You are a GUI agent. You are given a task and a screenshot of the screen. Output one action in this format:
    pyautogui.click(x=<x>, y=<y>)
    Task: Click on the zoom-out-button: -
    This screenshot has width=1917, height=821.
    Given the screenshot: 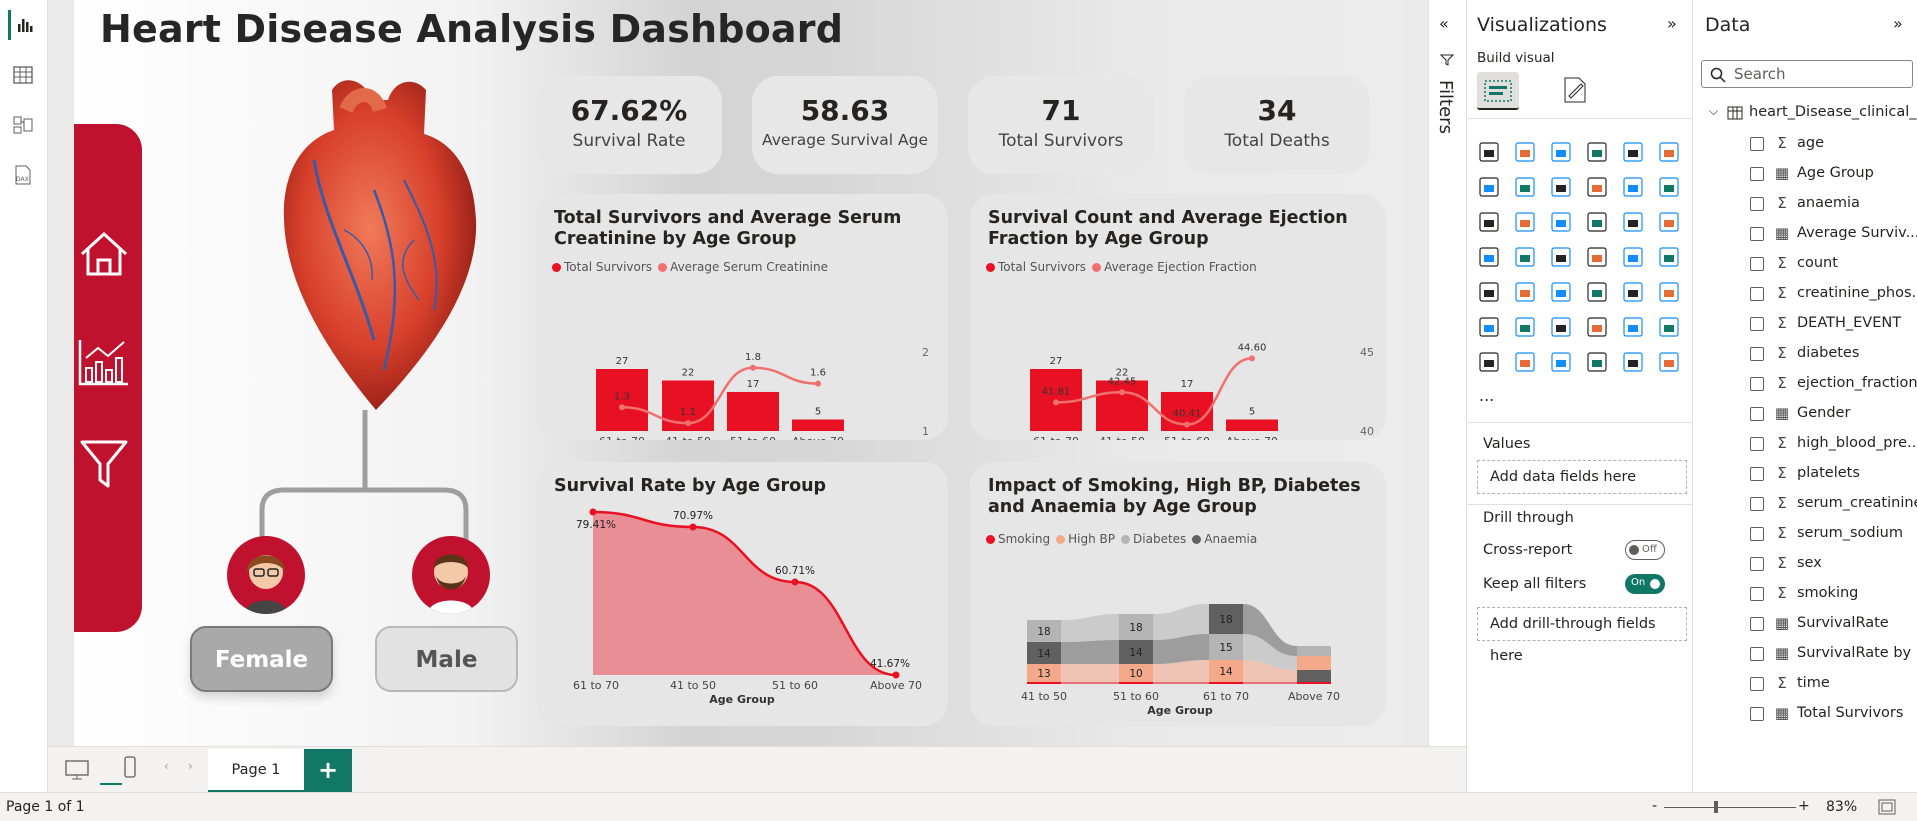 What is the action you would take?
    pyautogui.click(x=1654, y=806)
    